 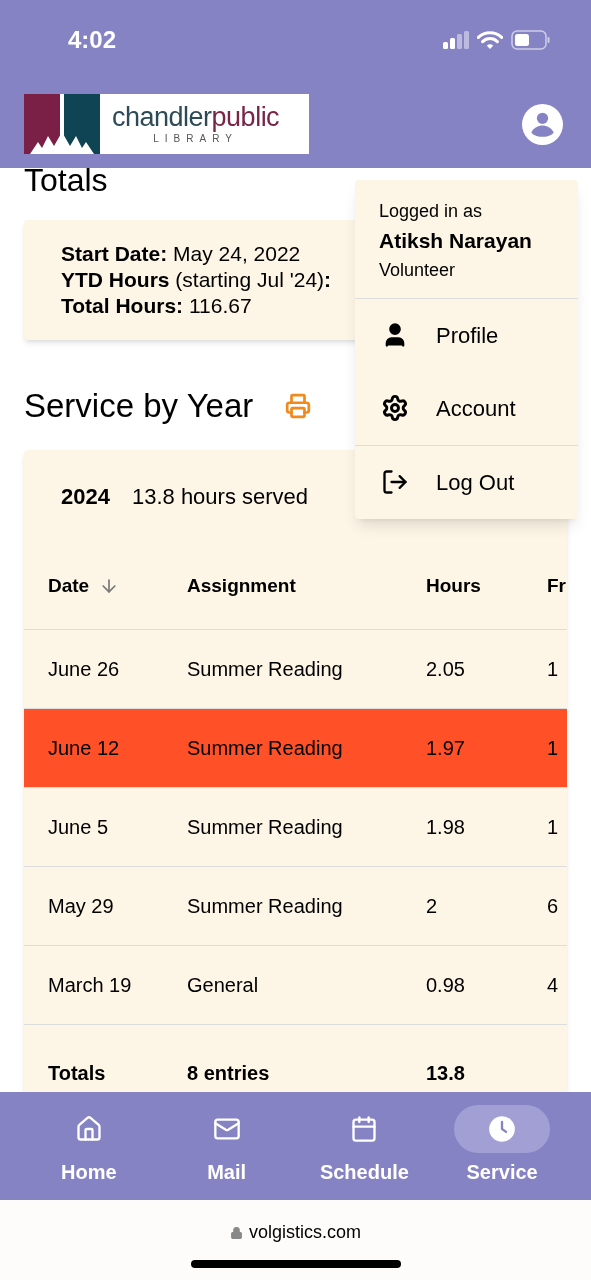 I want to click on settings-icon, so click(x=395, y=408).